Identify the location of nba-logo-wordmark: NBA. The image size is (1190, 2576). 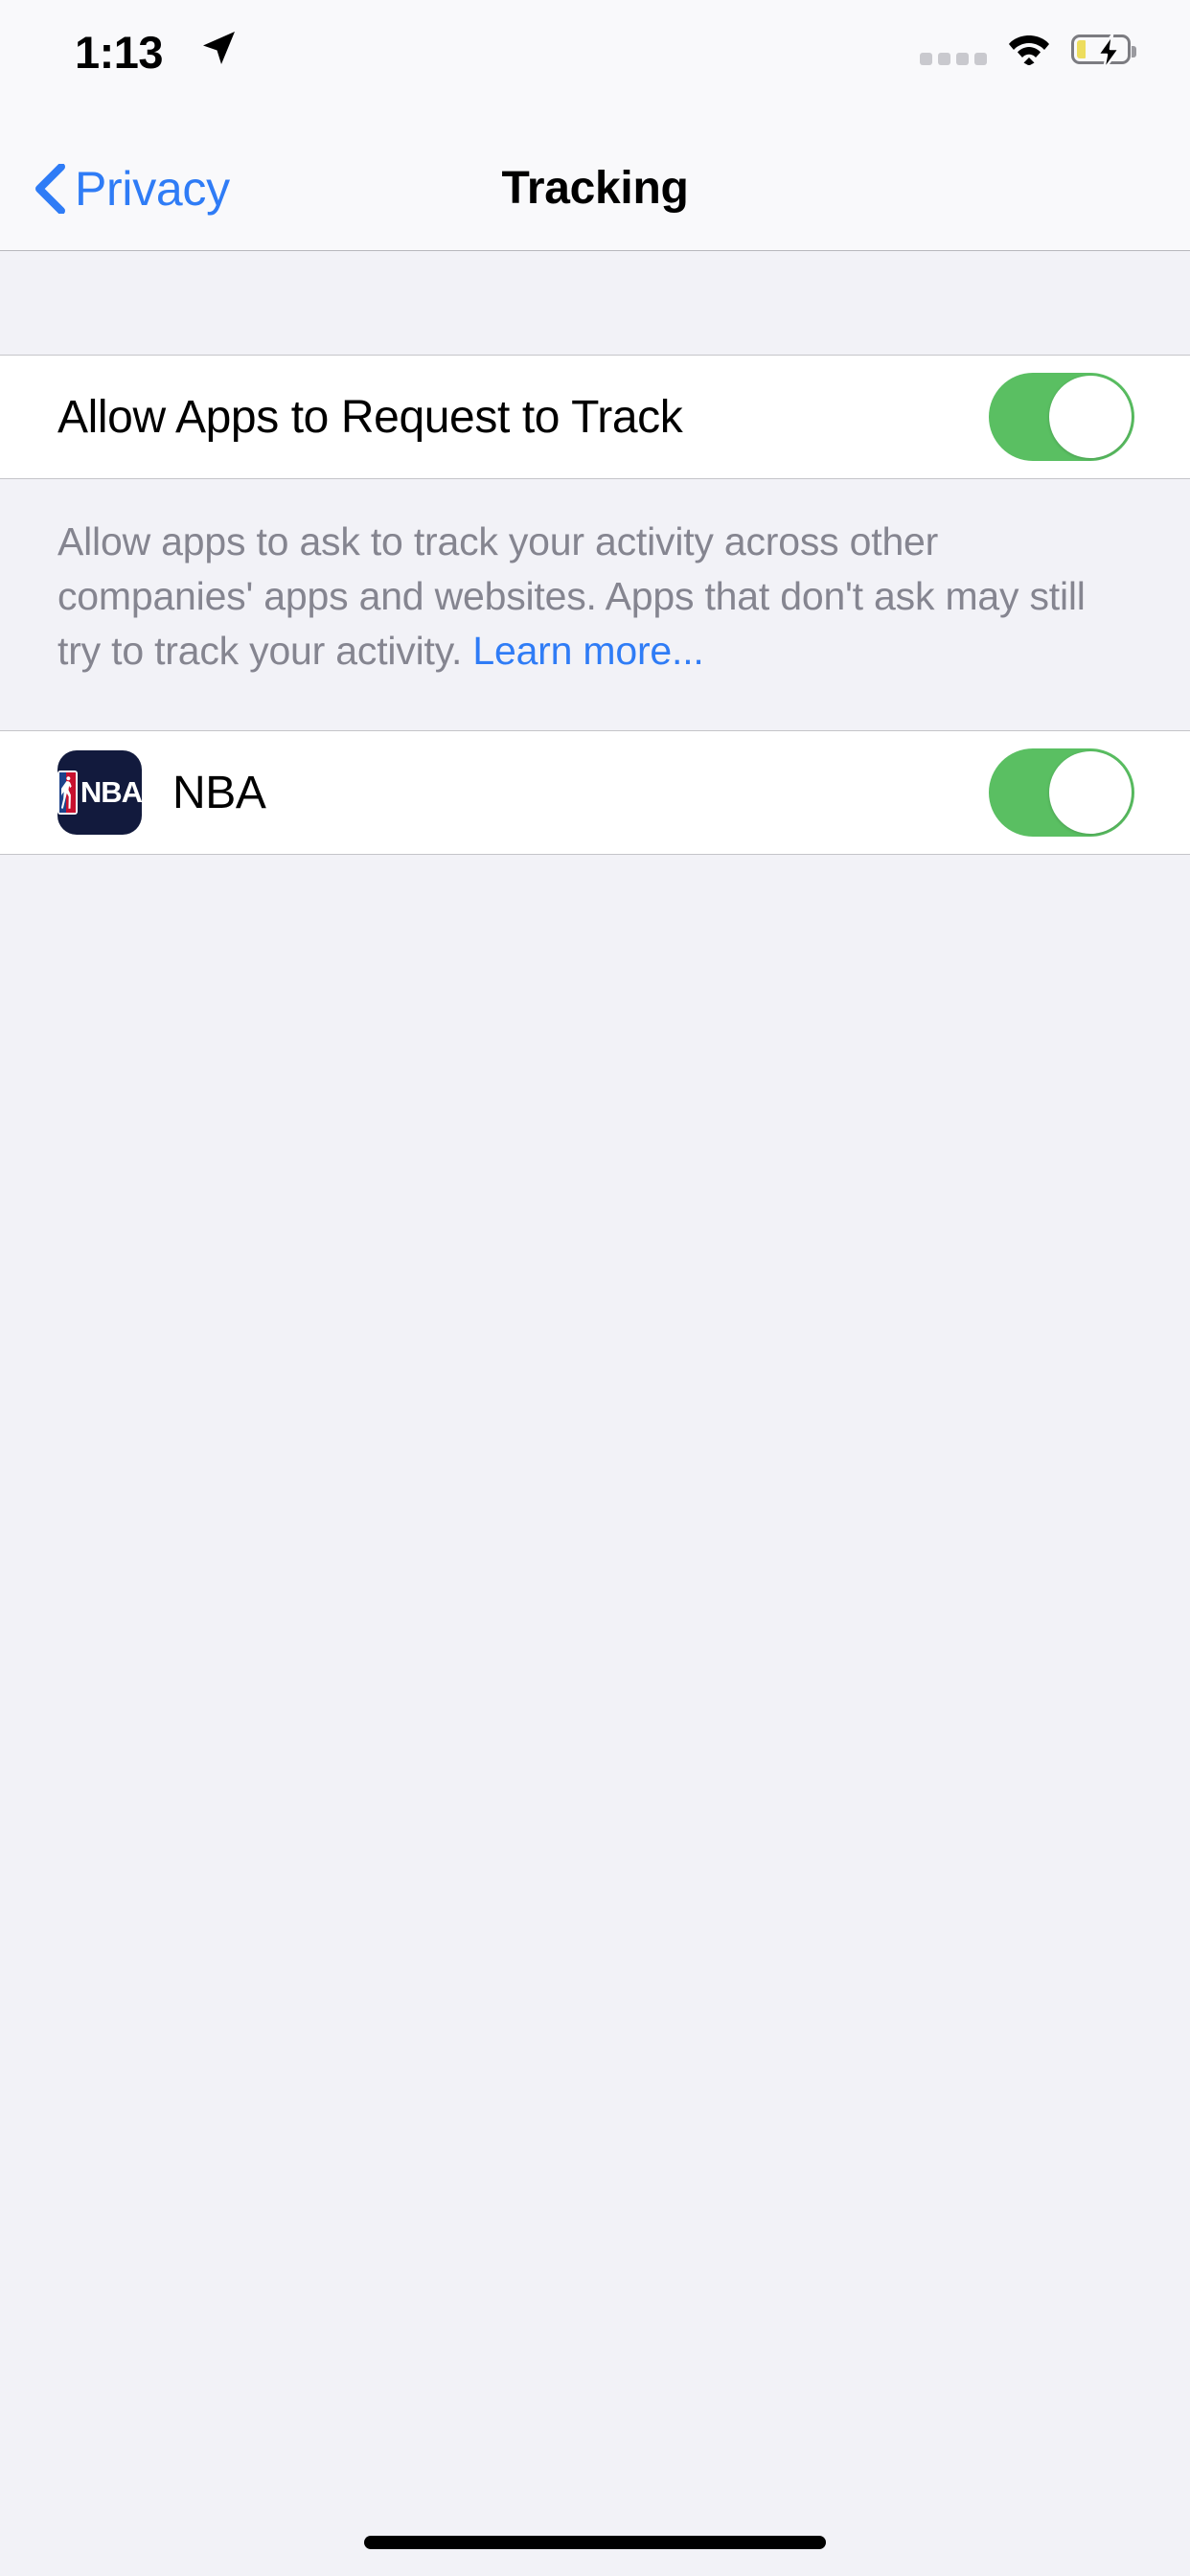
(111, 792).